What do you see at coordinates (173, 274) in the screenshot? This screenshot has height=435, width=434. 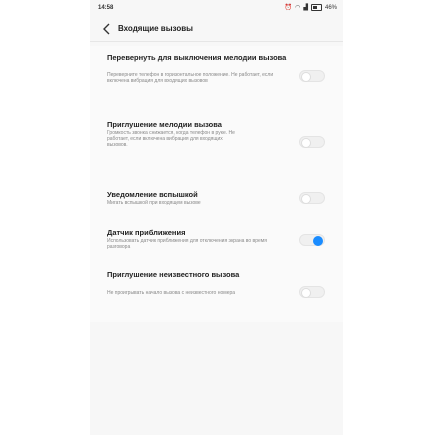 I see `setting-title: Приглушение неизвестного вызова` at bounding box center [173, 274].